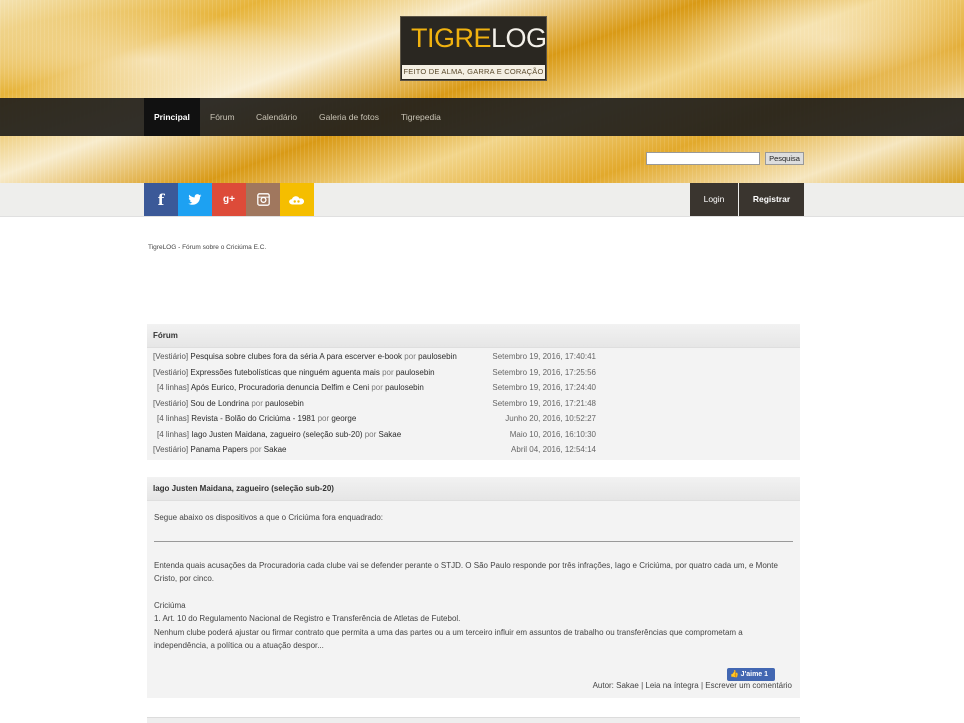 Image resolution: width=964 pixels, height=723 pixels. I want to click on search-button: Pesquisa, so click(784, 158).